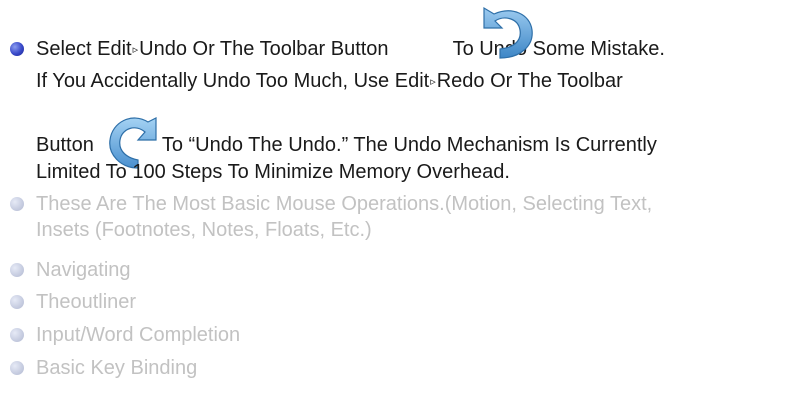 Image resolution: width=785 pixels, height=398 pixels. Describe the element at coordinates (65, 145) in the screenshot. I see `main-item-text: Button` at that location.